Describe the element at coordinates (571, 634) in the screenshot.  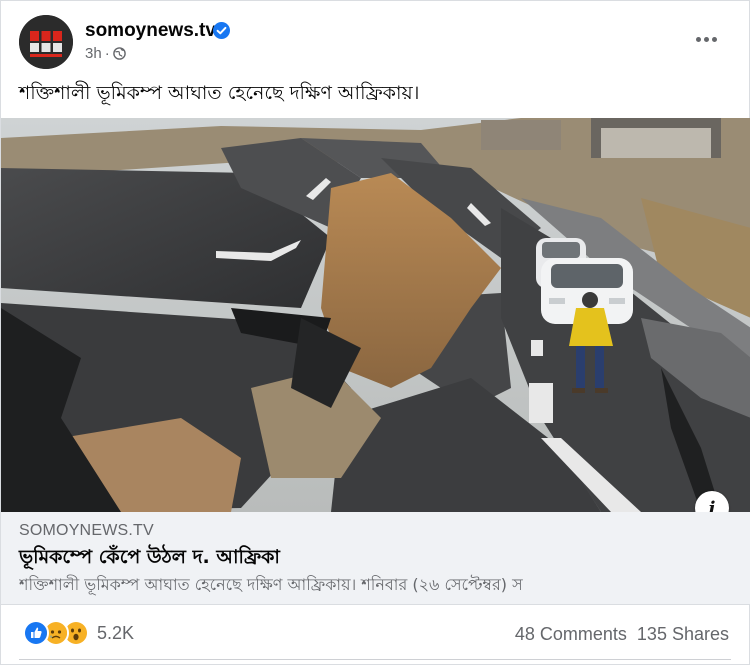
I see `comments-count: 48 Comments` at that location.